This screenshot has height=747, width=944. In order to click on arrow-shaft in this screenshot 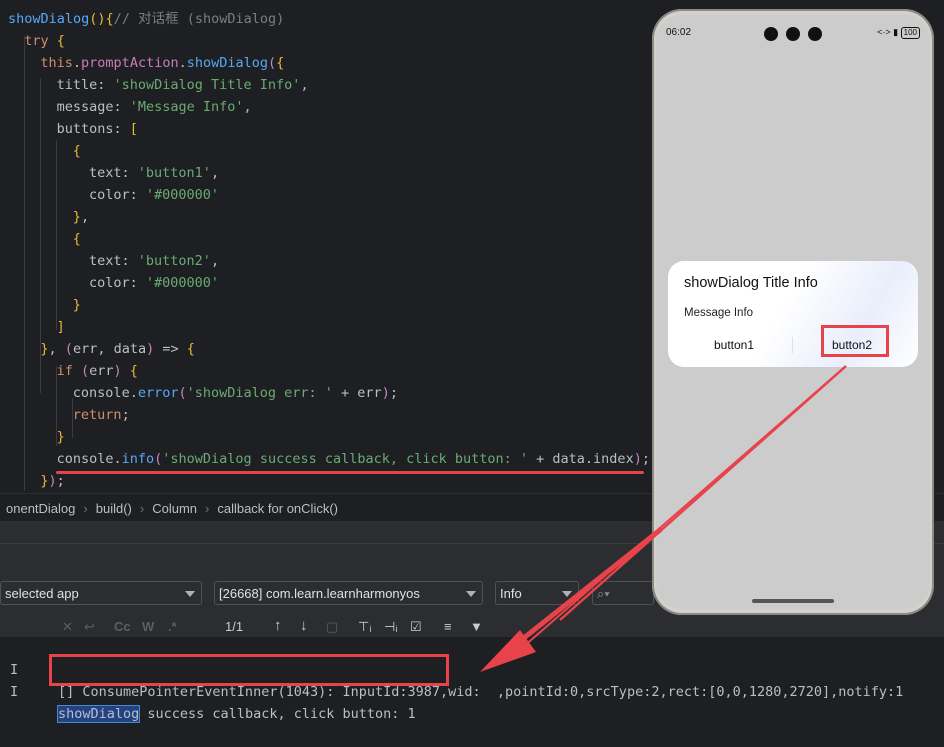, I will do `click(703, 493)`.